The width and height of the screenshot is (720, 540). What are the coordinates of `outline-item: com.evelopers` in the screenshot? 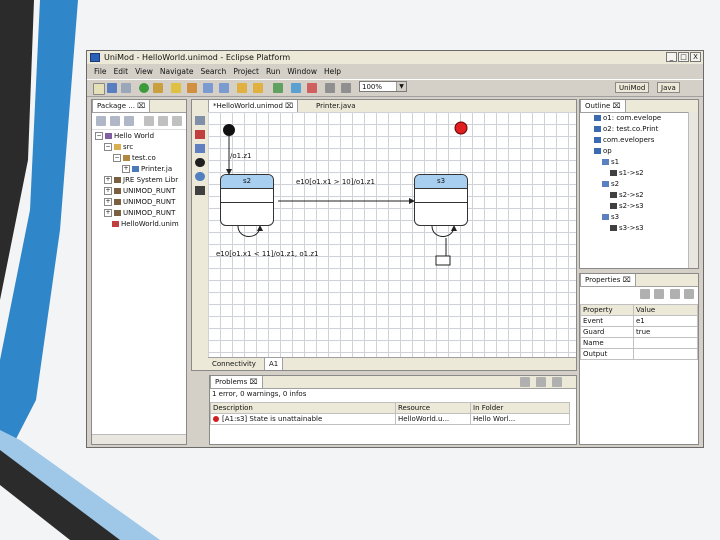 It's located at (624, 140).